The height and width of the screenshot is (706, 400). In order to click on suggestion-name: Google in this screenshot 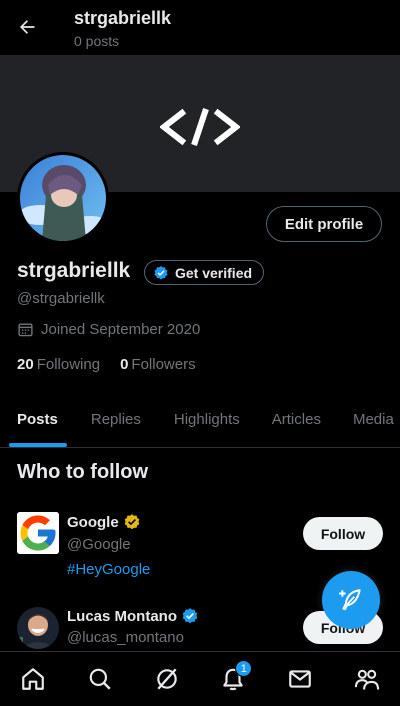, I will do `click(104, 522)`.